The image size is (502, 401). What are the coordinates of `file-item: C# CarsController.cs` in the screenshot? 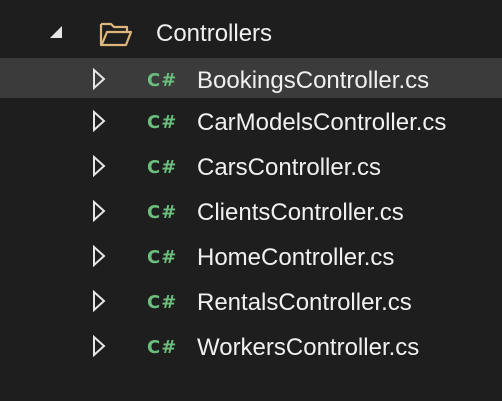 It's located at (251, 168).